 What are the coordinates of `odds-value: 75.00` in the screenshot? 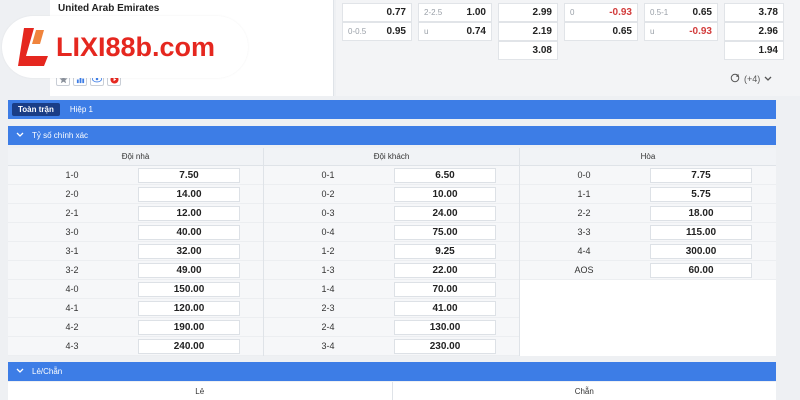 It's located at (445, 232).